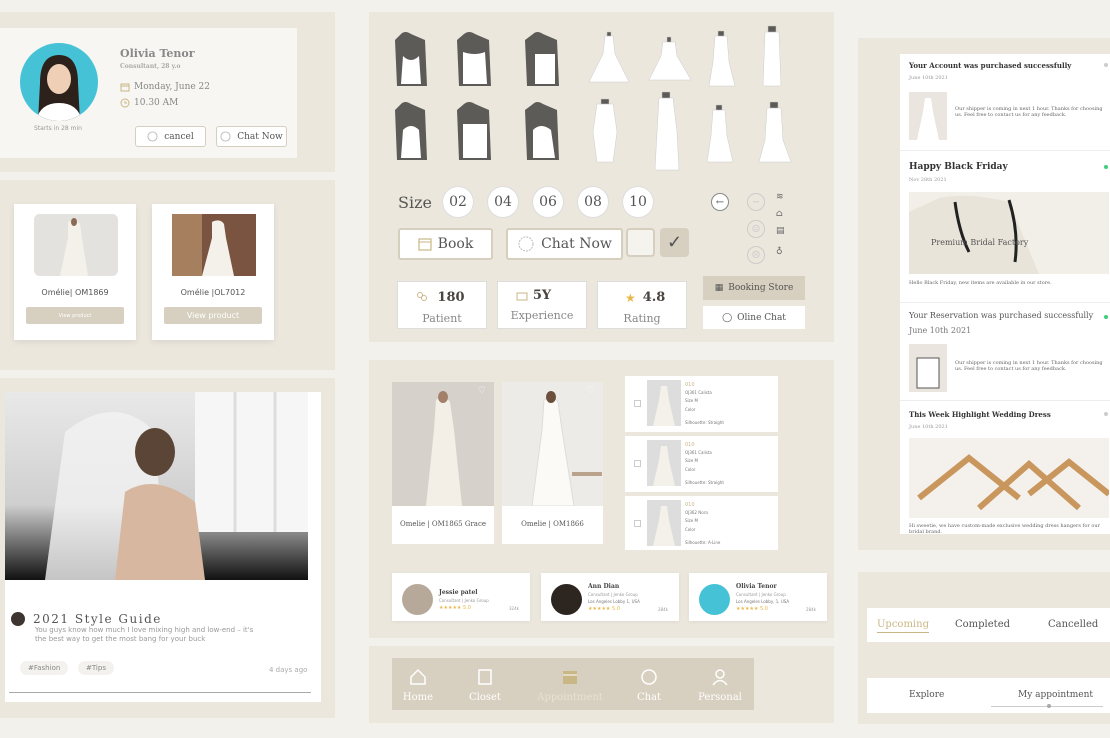 This screenshot has width=1110, height=738. What do you see at coordinates (754, 288) in the screenshot?
I see `booking-store-button: ▦ Booking Store` at bounding box center [754, 288].